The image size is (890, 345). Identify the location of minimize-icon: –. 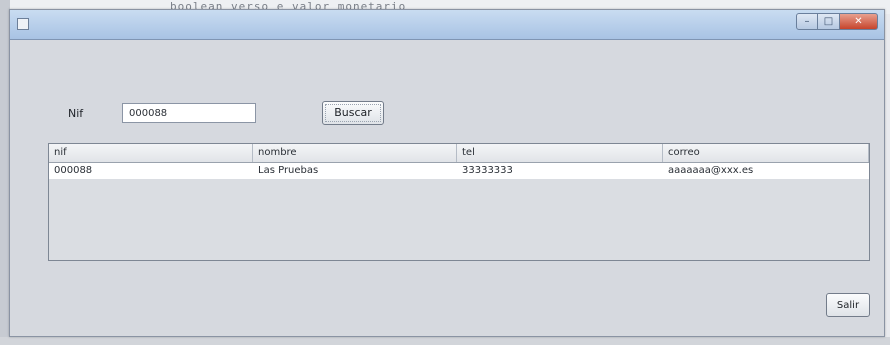
(807, 21).